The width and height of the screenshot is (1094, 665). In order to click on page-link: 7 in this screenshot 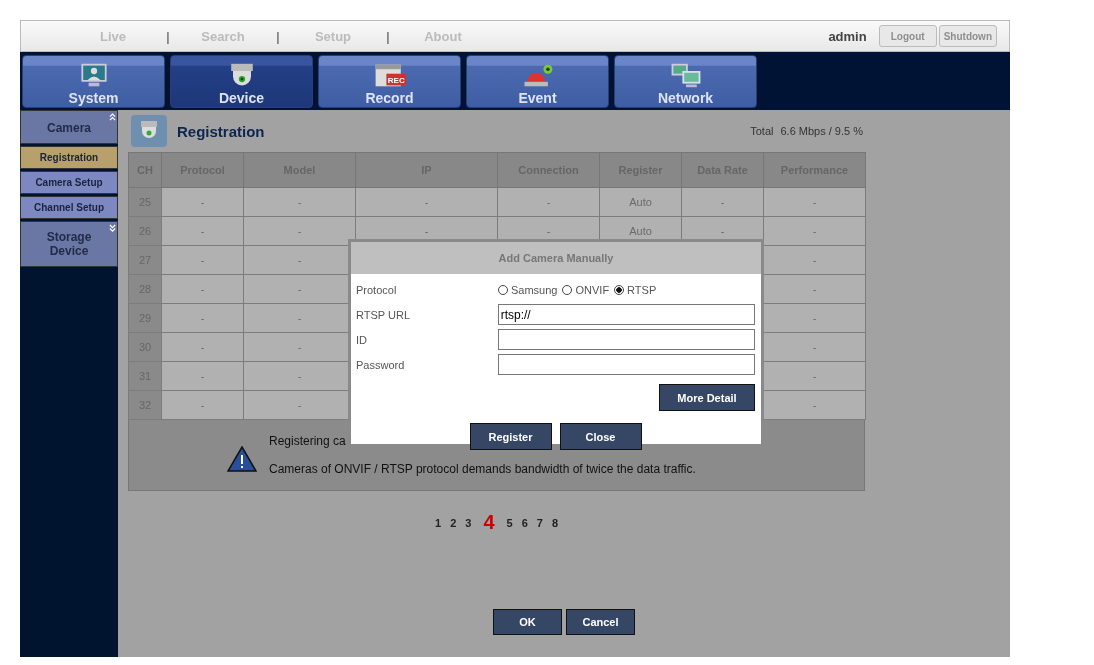, I will do `click(539, 522)`.